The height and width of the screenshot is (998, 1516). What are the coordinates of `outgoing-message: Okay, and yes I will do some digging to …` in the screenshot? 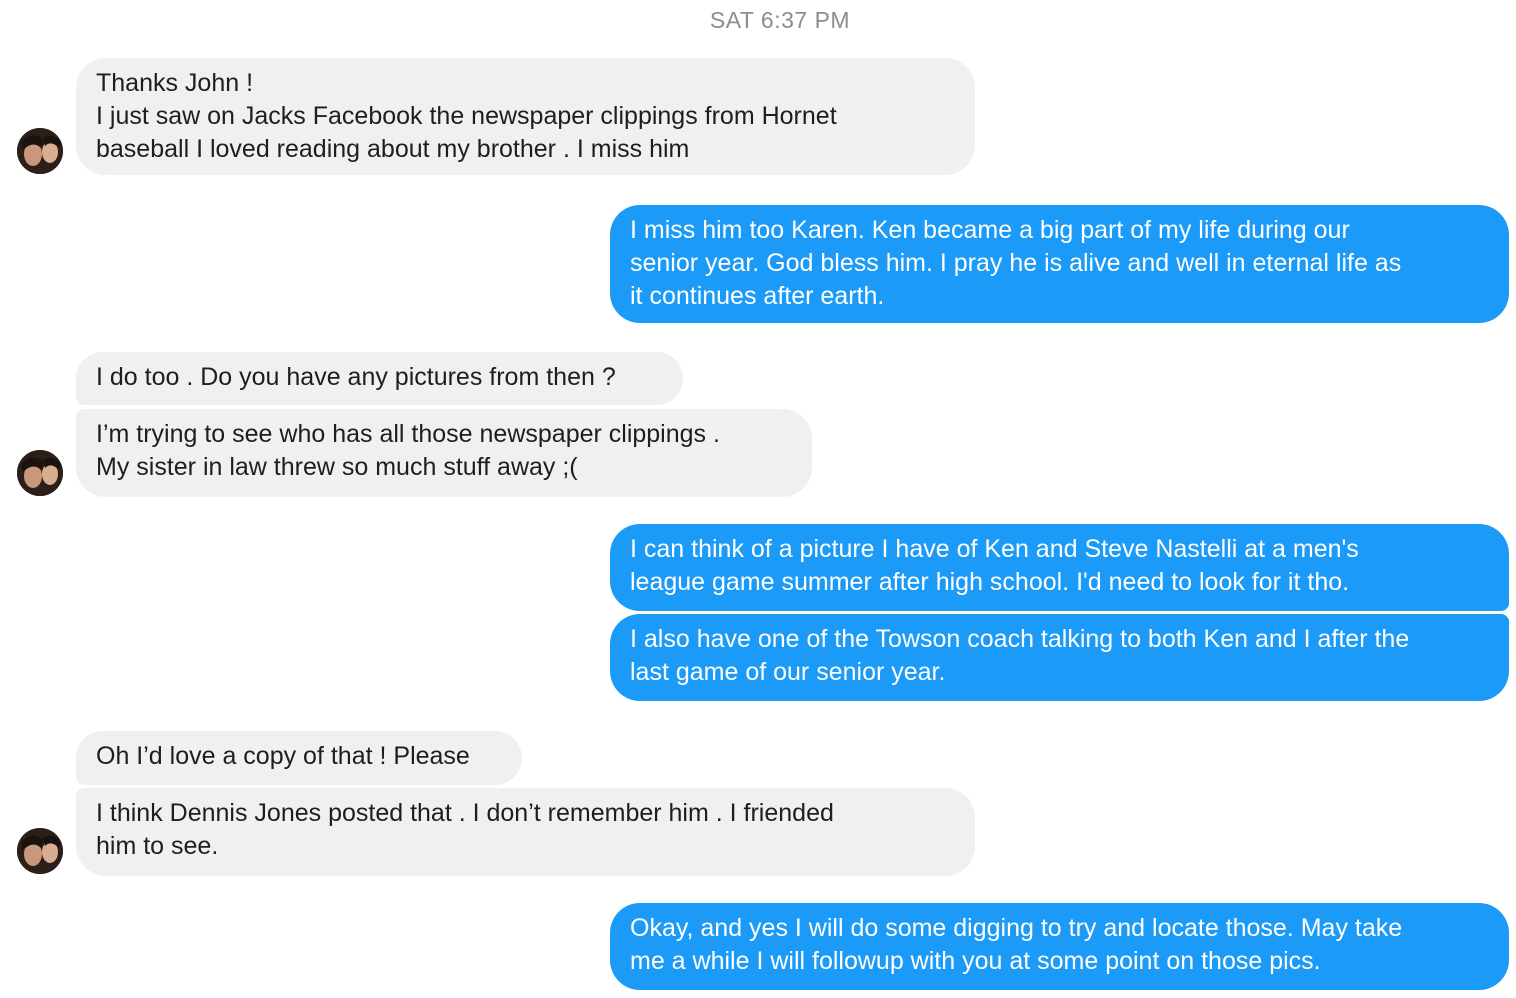 It's located at (1059, 946).